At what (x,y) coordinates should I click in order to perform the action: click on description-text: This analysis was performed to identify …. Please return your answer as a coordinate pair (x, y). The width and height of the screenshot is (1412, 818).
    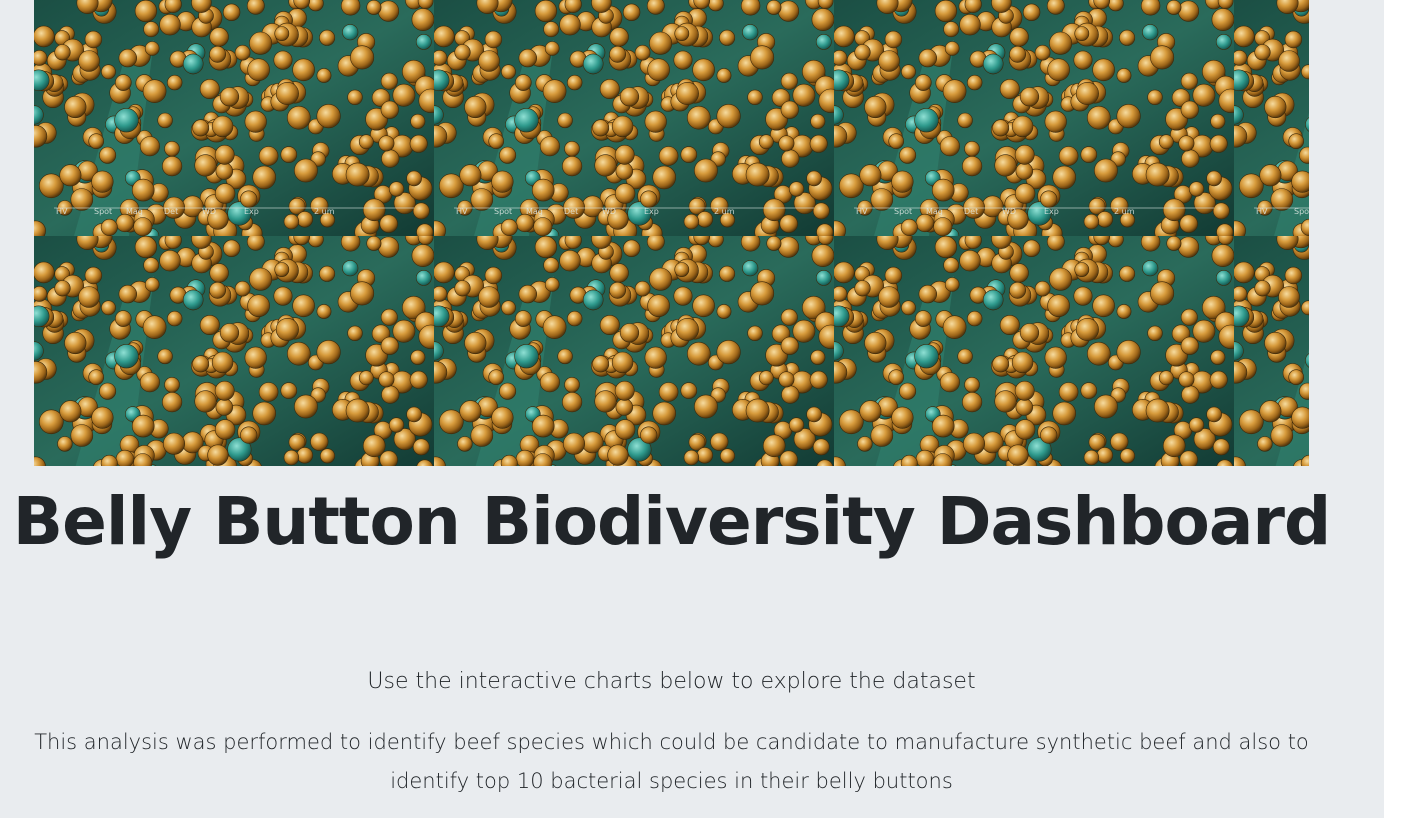
    Looking at the image, I should click on (671, 761).